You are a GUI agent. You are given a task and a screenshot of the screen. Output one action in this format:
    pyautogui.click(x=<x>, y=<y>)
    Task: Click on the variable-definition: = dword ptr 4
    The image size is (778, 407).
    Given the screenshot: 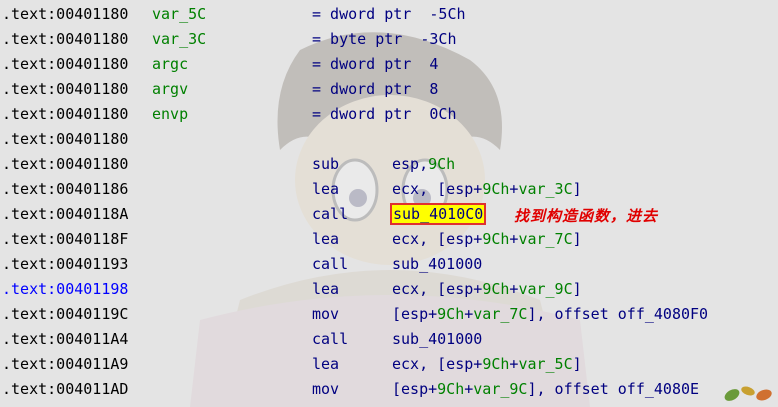 What is the action you would take?
    pyautogui.click(x=375, y=64)
    